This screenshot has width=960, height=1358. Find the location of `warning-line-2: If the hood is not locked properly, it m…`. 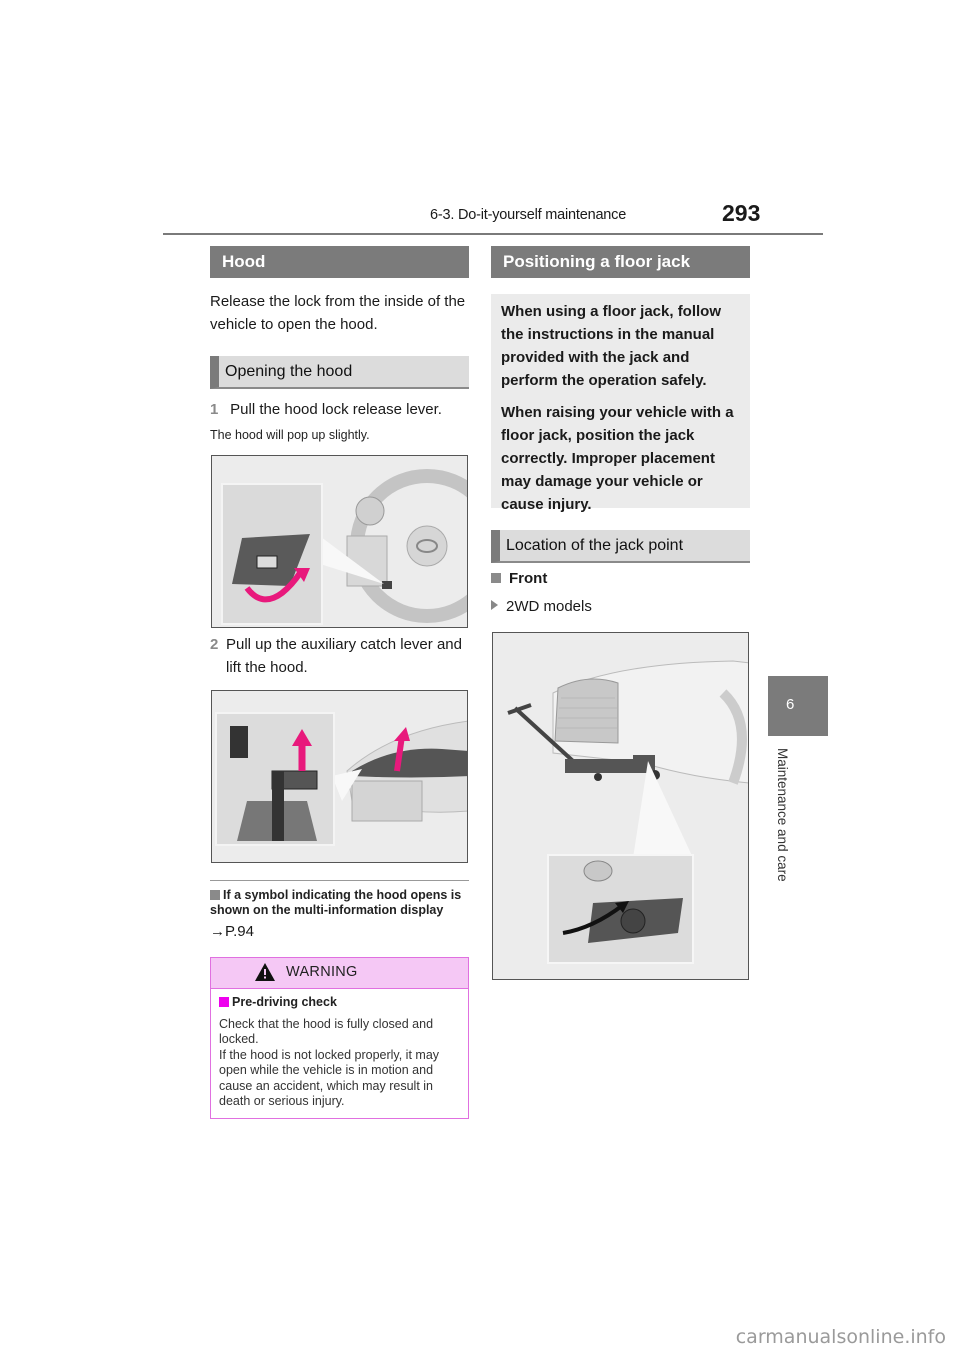

warning-line-2: If the hood is not locked properly, it m… is located at coordinates (329, 1078).